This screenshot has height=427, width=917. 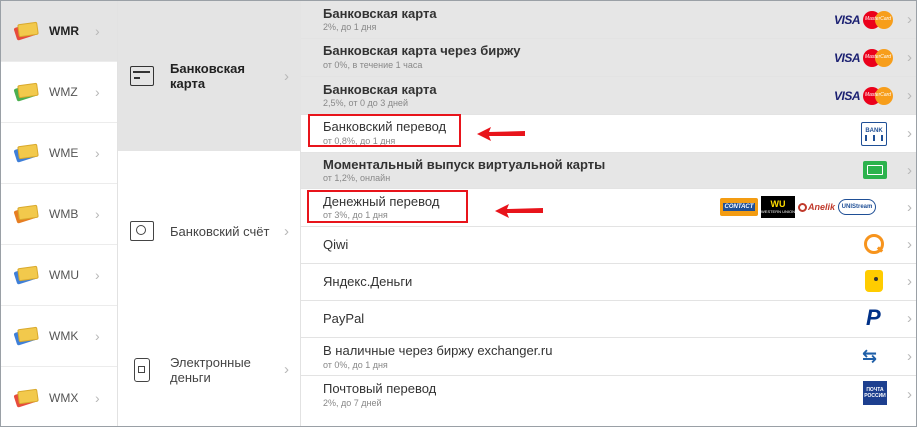 I want to click on option-subtitle: от 0%, в течение 1 часа, so click(x=373, y=65).